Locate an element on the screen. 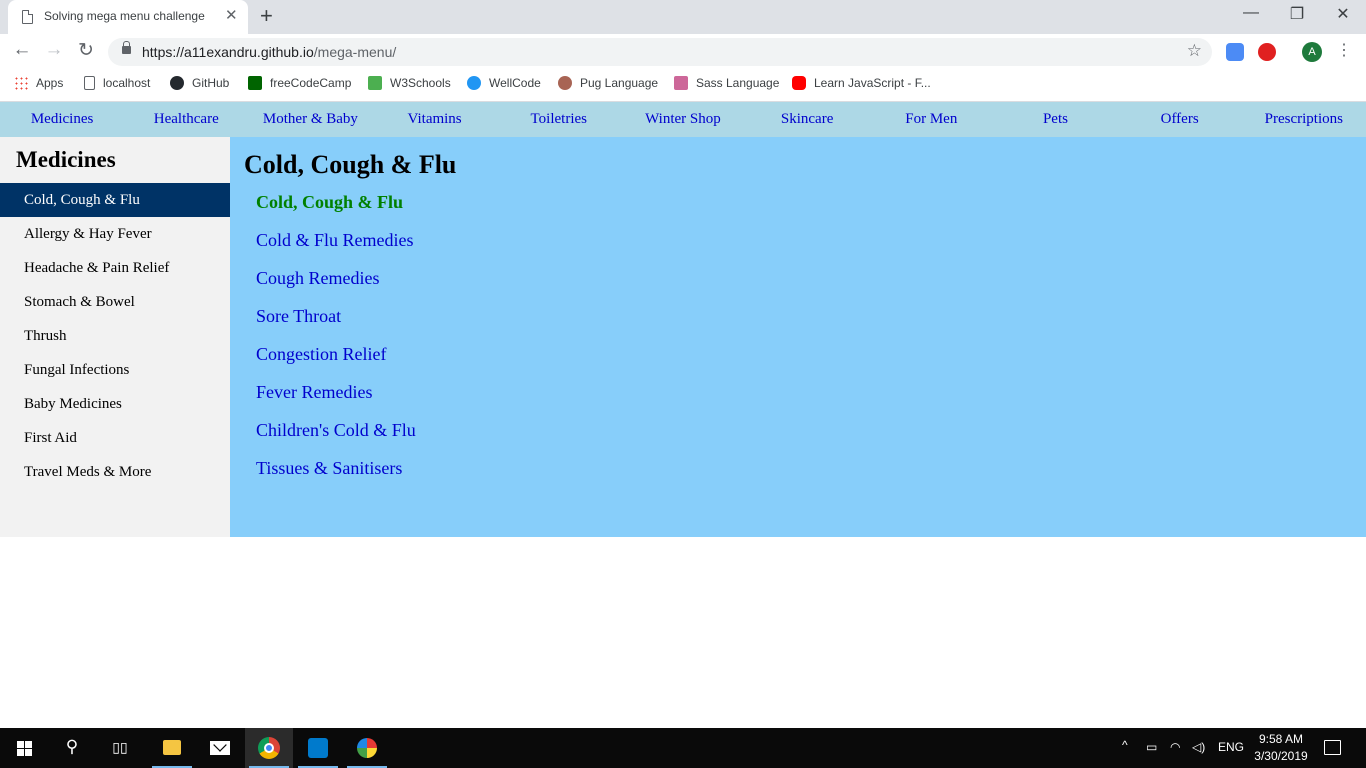  file-explorer-button is located at coordinates (172, 748).